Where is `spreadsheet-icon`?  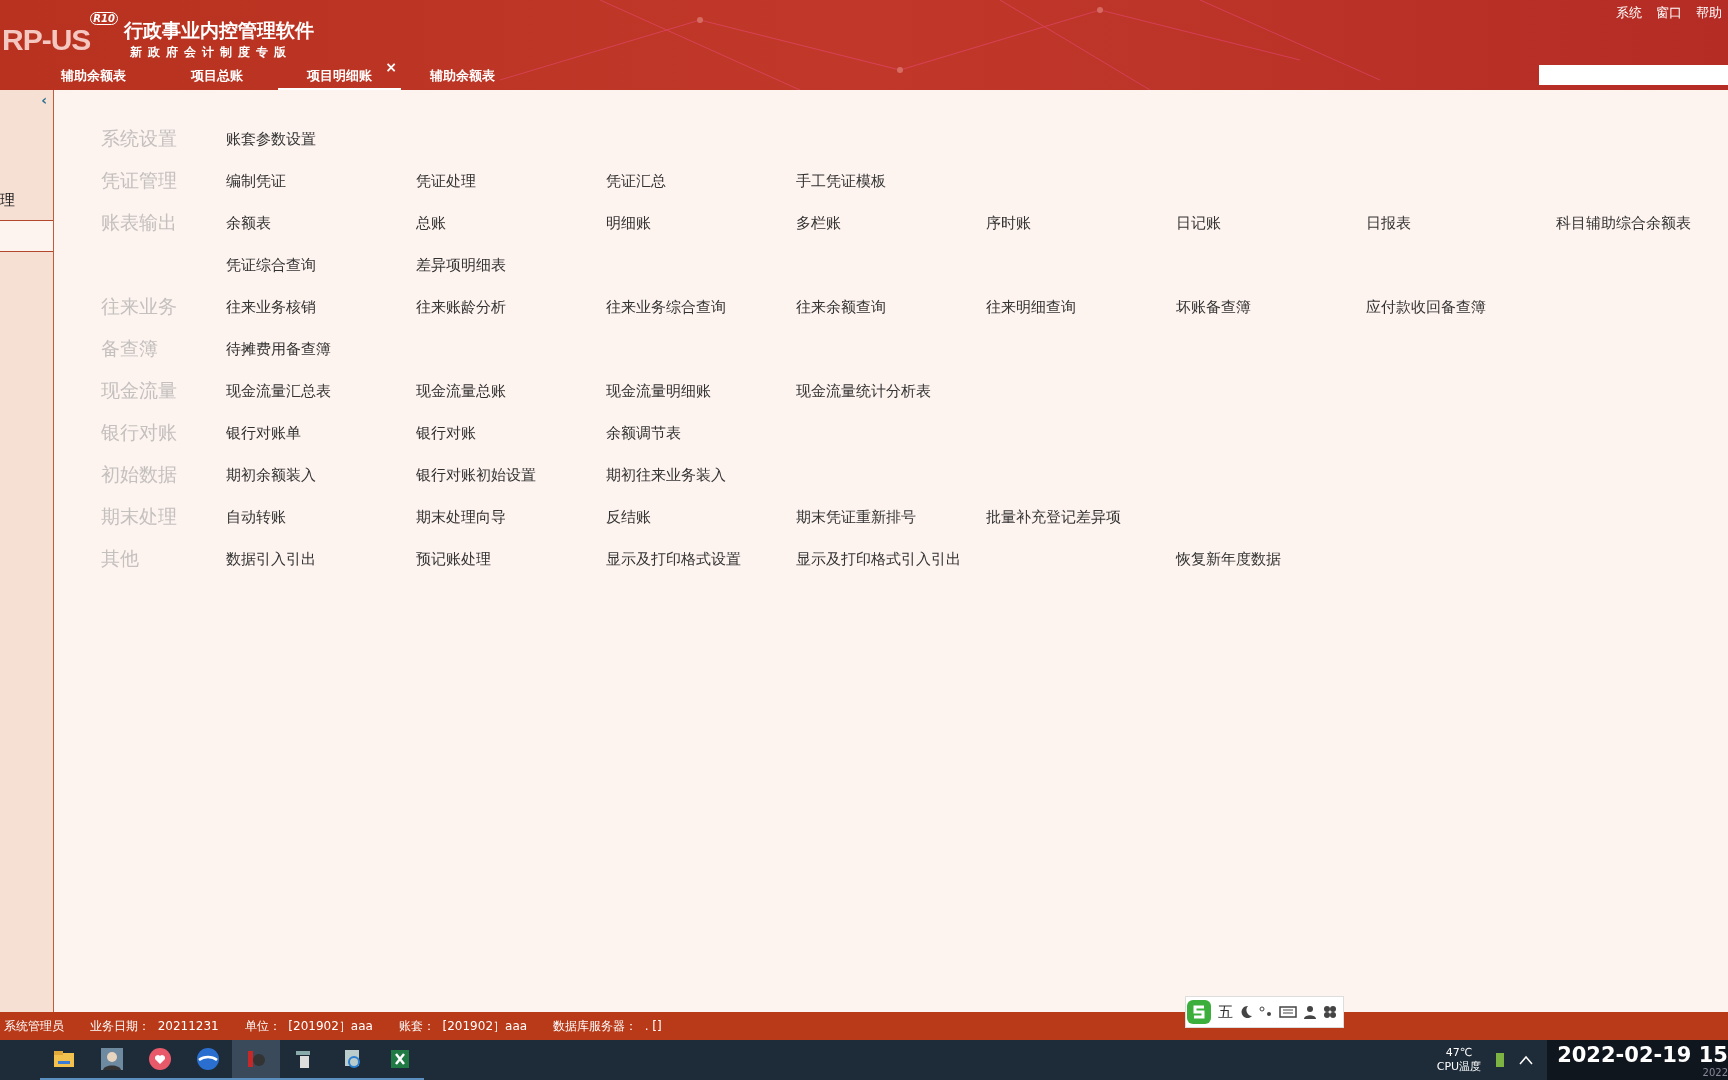
spreadsheet-icon is located at coordinates (400, 1059).